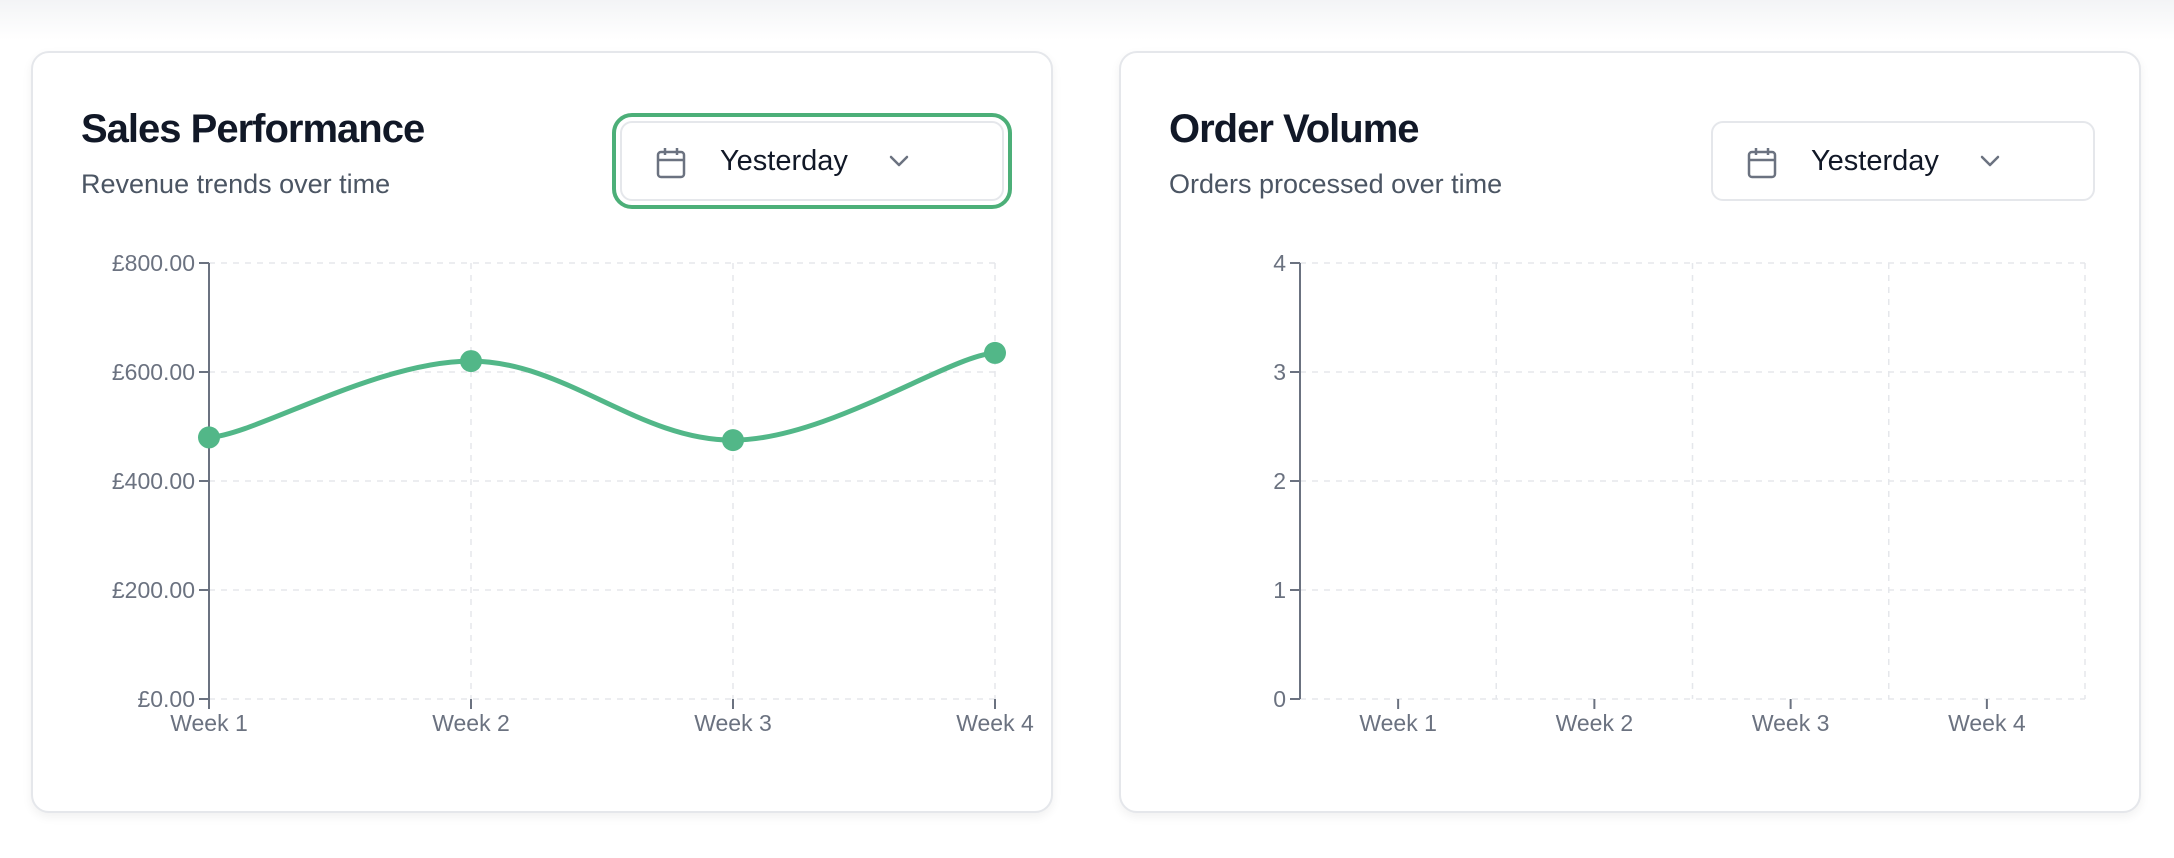  Describe the element at coordinates (153, 372) in the screenshot. I see `y-tick-label: £600.00` at that location.